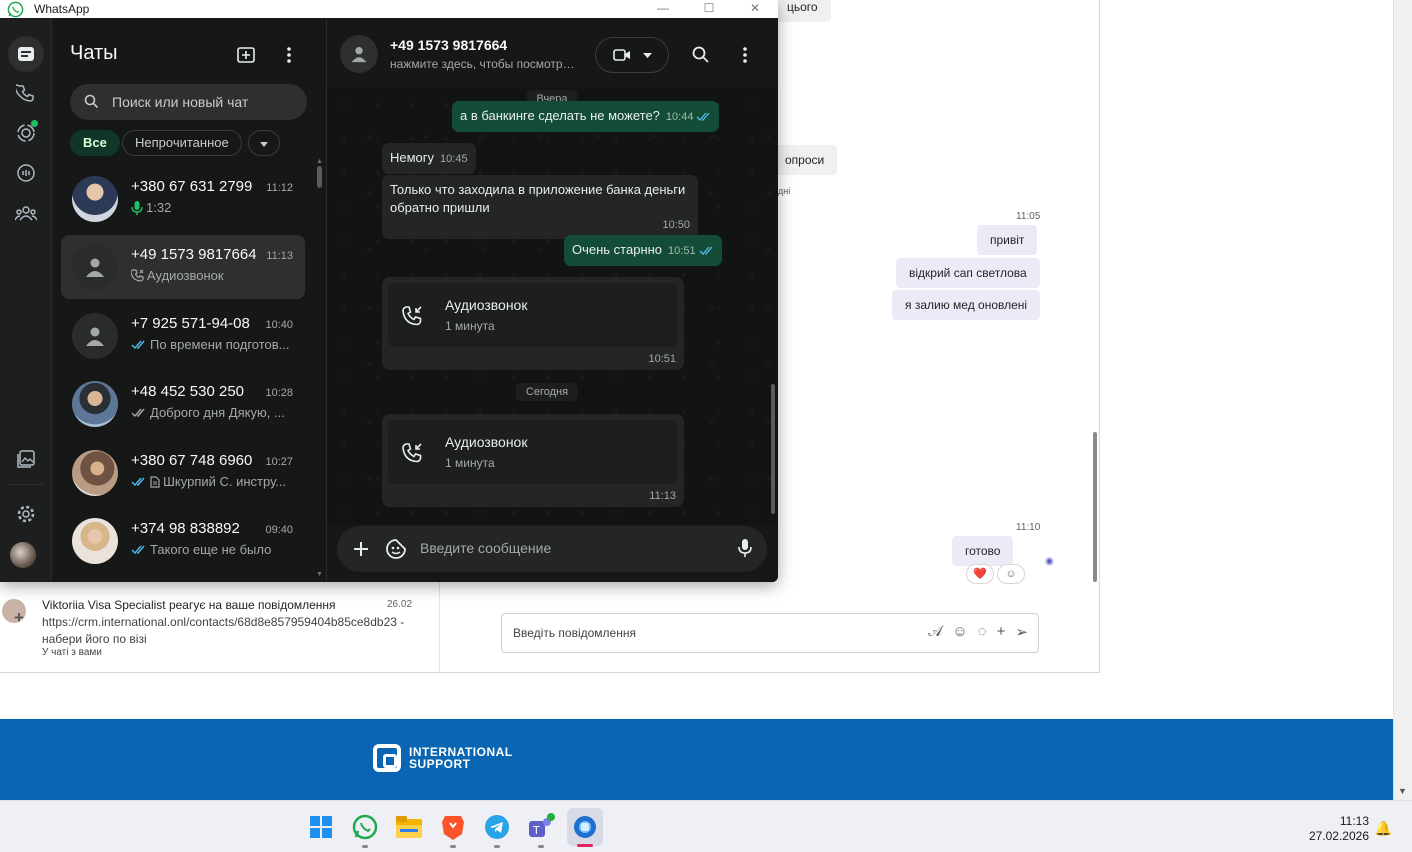 This screenshot has width=1412, height=852. I want to click on heart-reaction: ❤️, so click(980, 574).